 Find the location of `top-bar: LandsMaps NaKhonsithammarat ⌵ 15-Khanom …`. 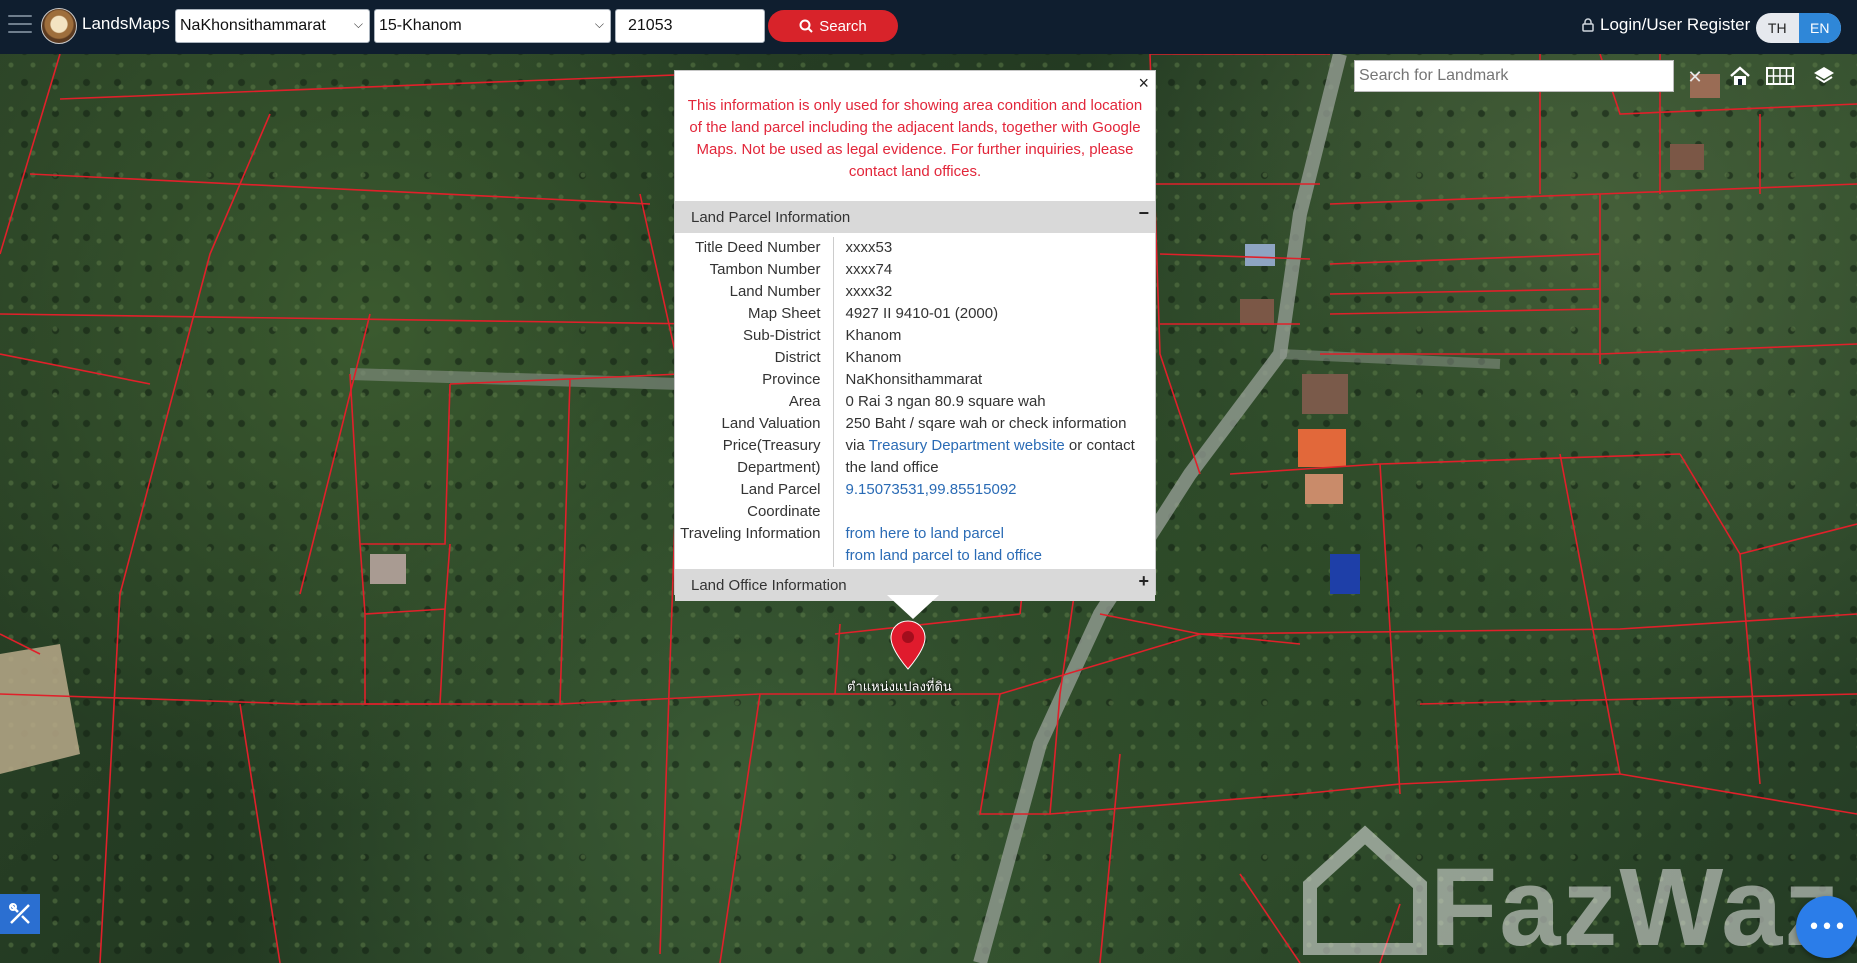

top-bar: LandsMaps NaKhonsithammarat ⌵ 15-Khanom … is located at coordinates (928, 27).